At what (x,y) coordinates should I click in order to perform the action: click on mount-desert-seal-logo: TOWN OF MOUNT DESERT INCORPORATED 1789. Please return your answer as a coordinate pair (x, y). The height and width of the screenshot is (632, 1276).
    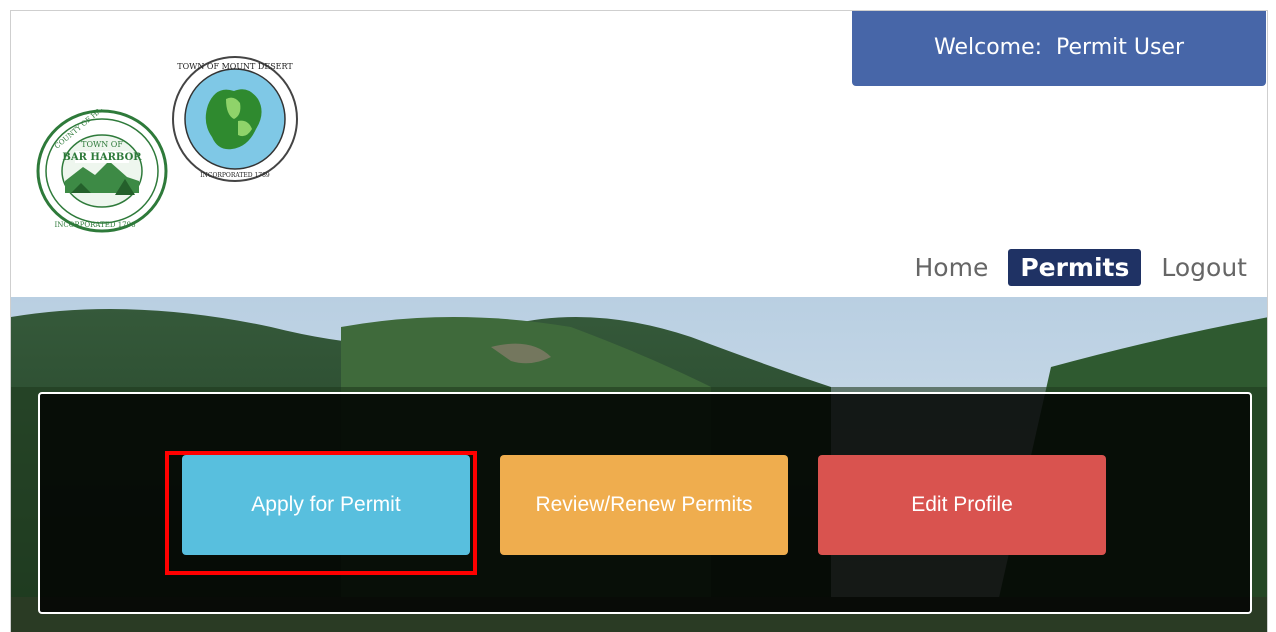
    Looking at the image, I should click on (235, 119).